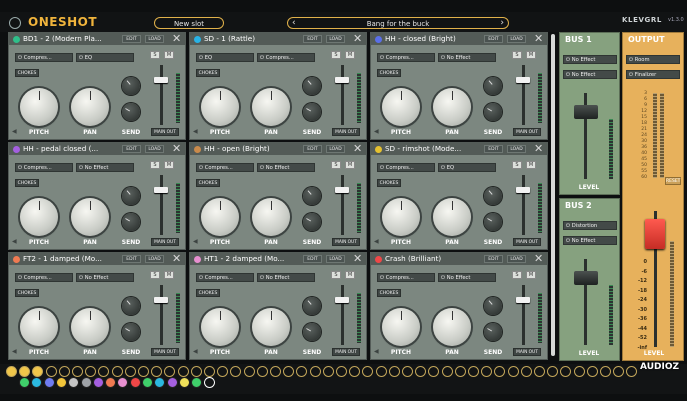 This screenshot has height=401, width=687. Describe the element at coordinates (437, 39) in the screenshot. I see `slot-name: HH - closed (Bright)` at that location.